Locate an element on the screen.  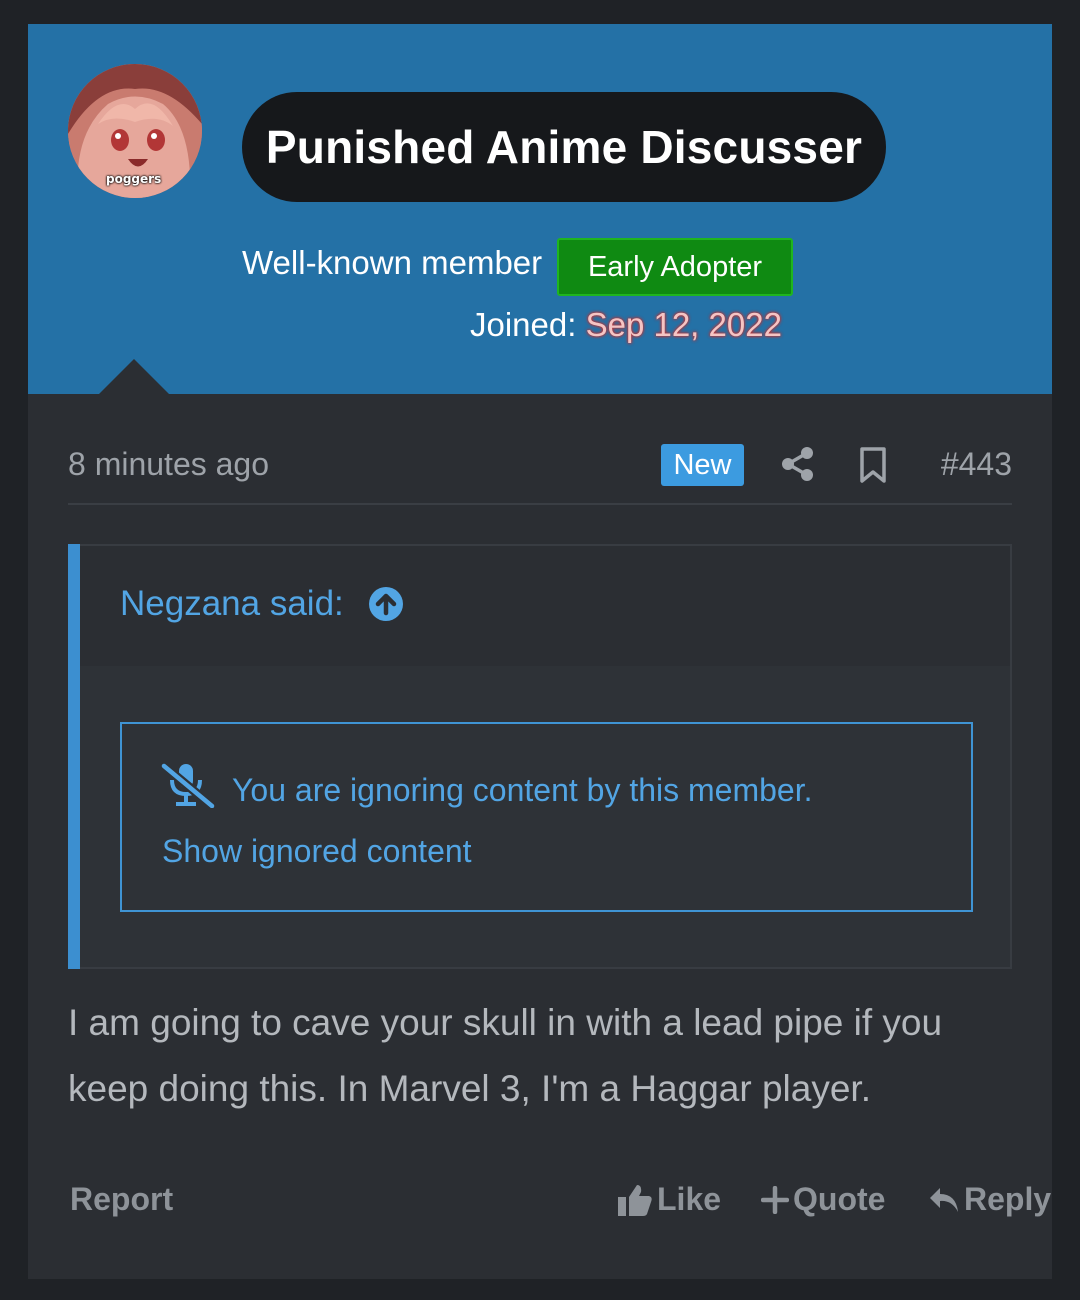
reply-button: Reply is located at coordinates (989, 1199).